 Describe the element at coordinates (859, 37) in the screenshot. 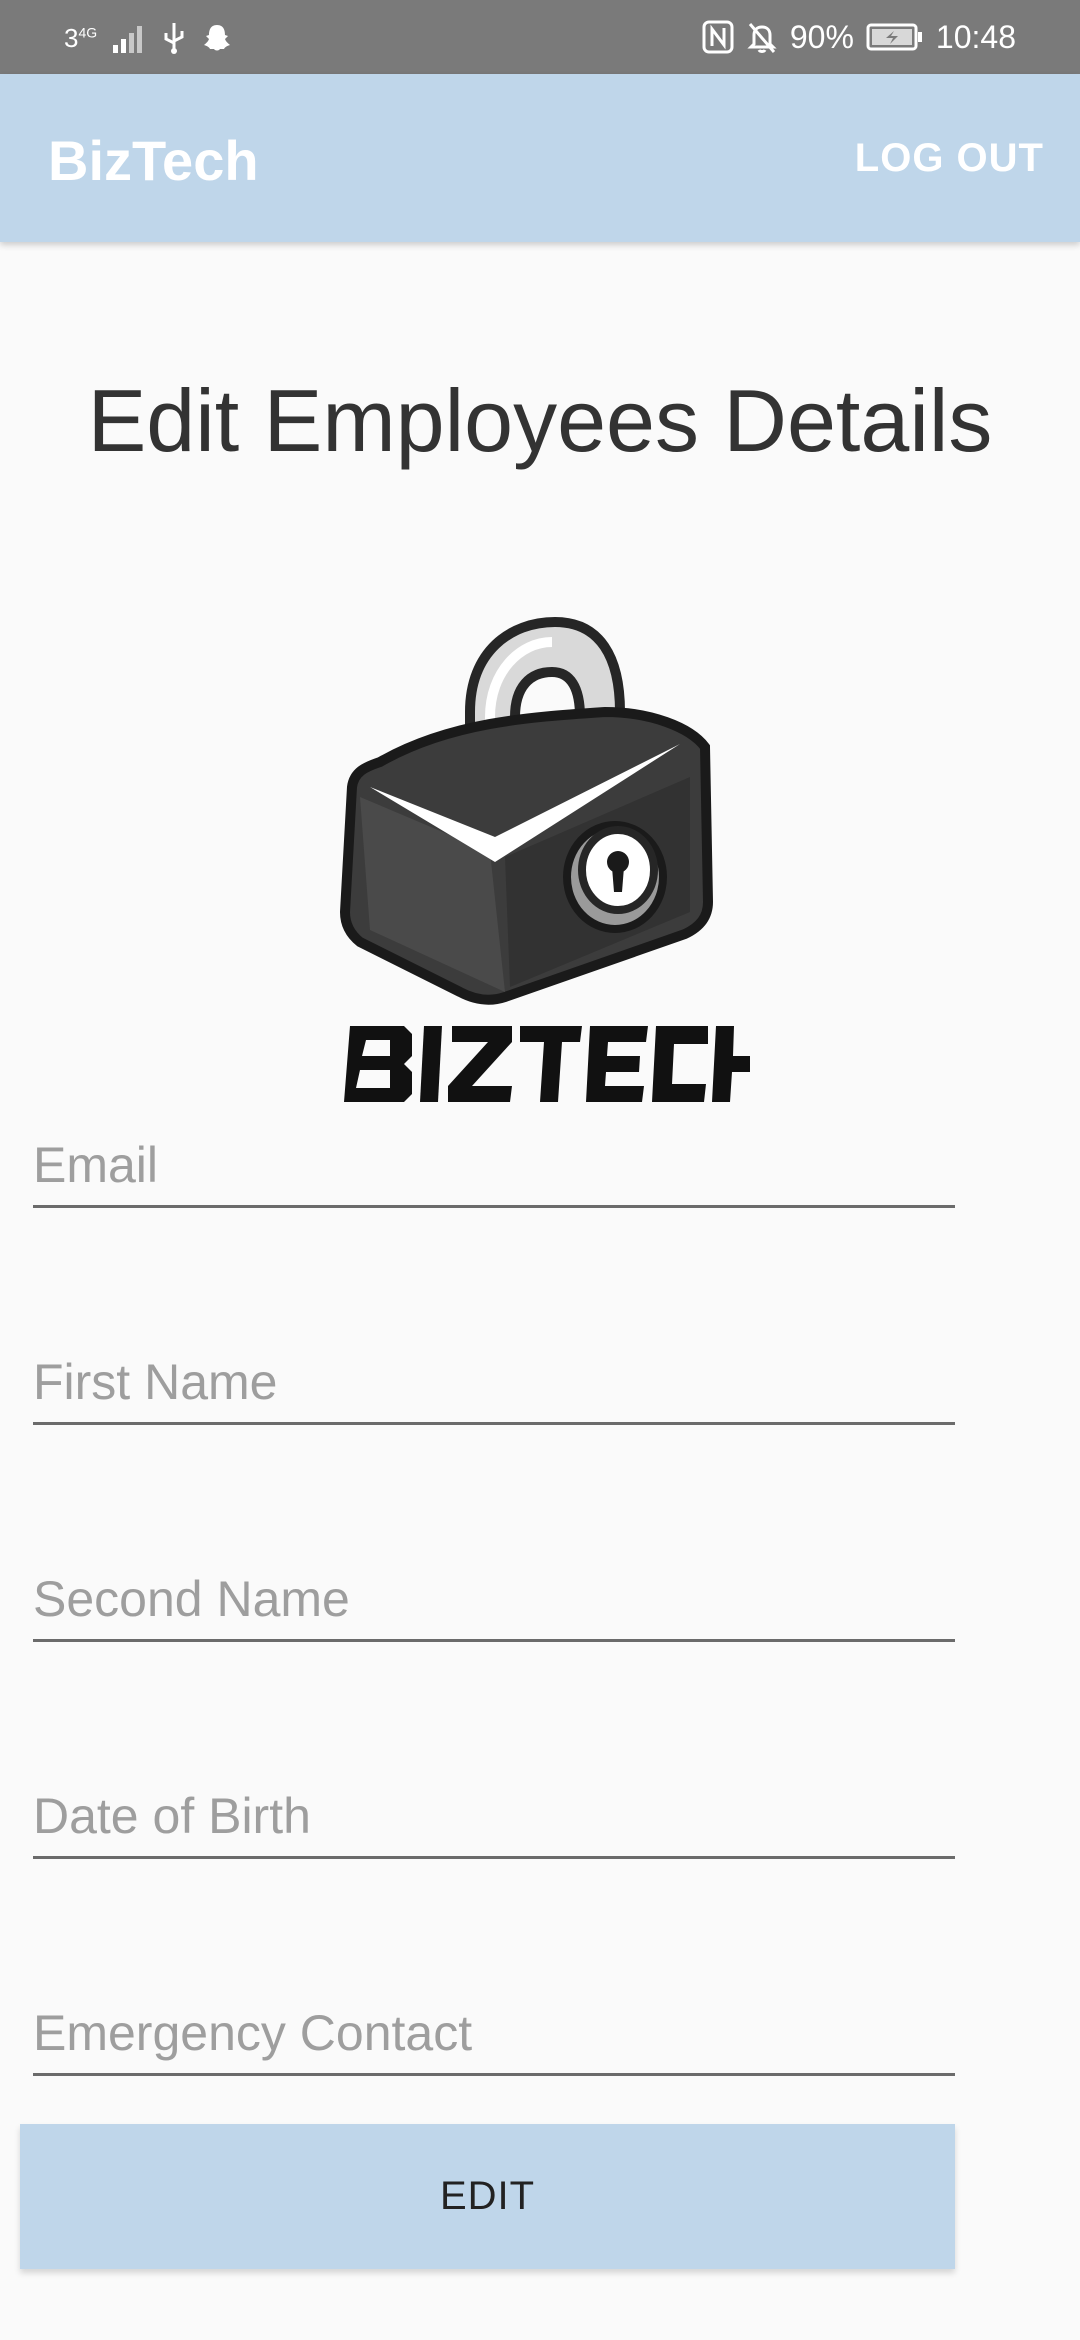

I see `status-right-icons: 90% 10:48` at that location.